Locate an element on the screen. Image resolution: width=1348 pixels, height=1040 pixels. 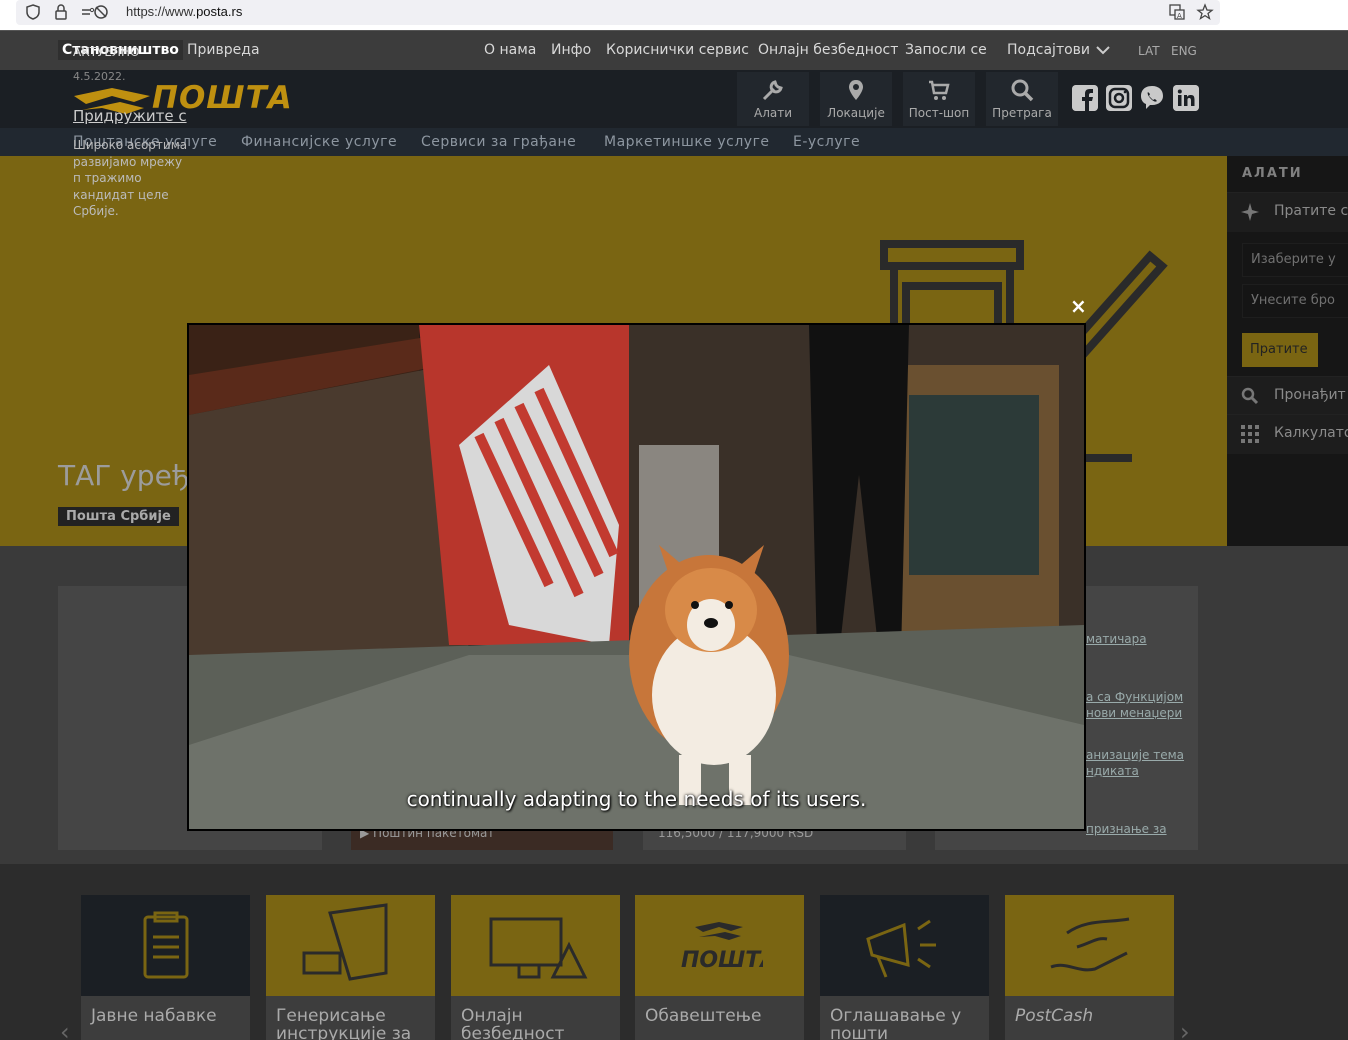
calculator-row: Калкулато is located at coordinates (1287, 434).